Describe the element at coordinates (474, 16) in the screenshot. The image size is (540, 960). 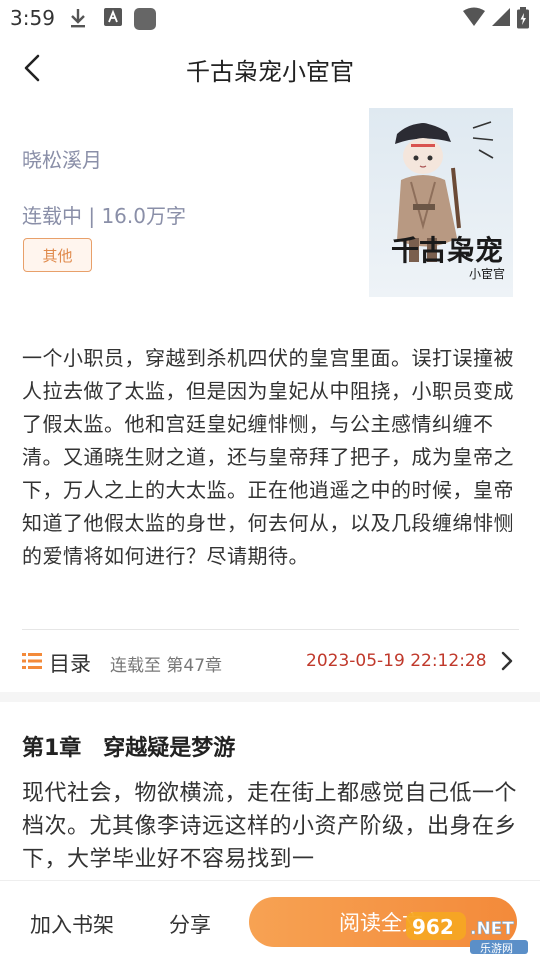
I see `wifi-icon` at that location.